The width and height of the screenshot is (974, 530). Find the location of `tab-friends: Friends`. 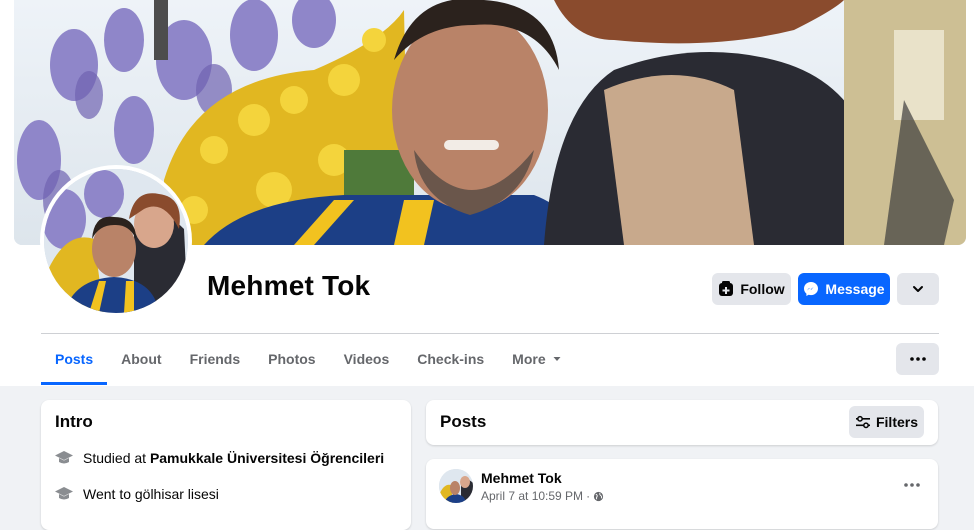

tab-friends: Friends is located at coordinates (215, 359).